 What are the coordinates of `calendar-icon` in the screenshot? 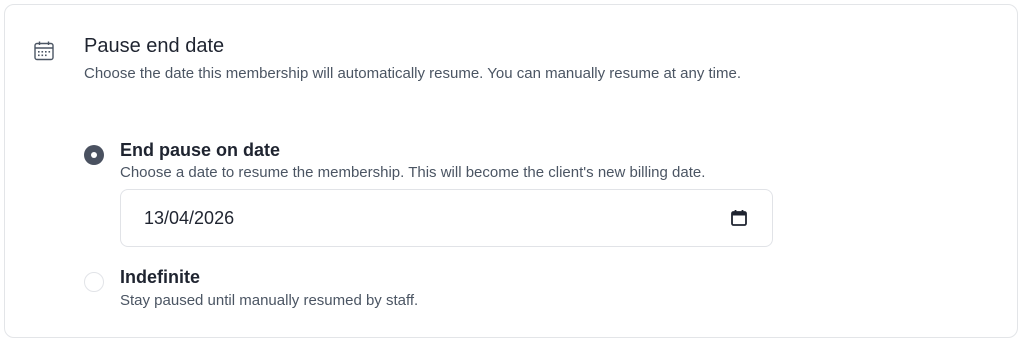 It's located at (44, 51).